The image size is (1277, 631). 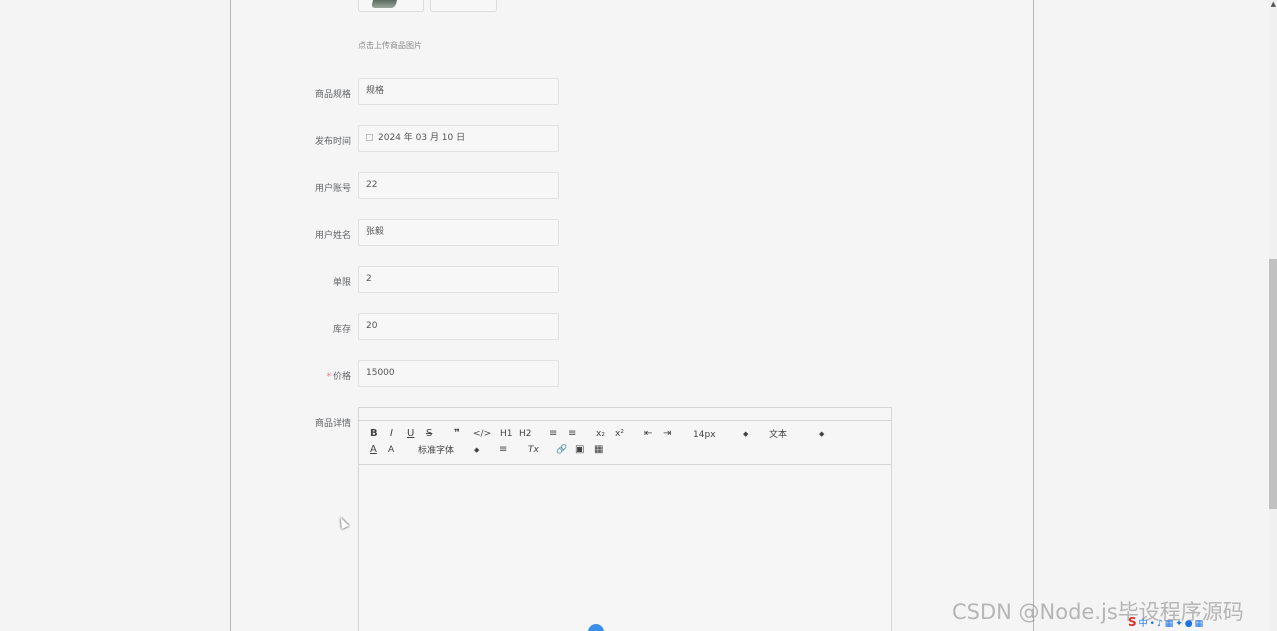 What do you see at coordinates (458, 326) in the screenshot?
I see `stock-input: 20` at bounding box center [458, 326].